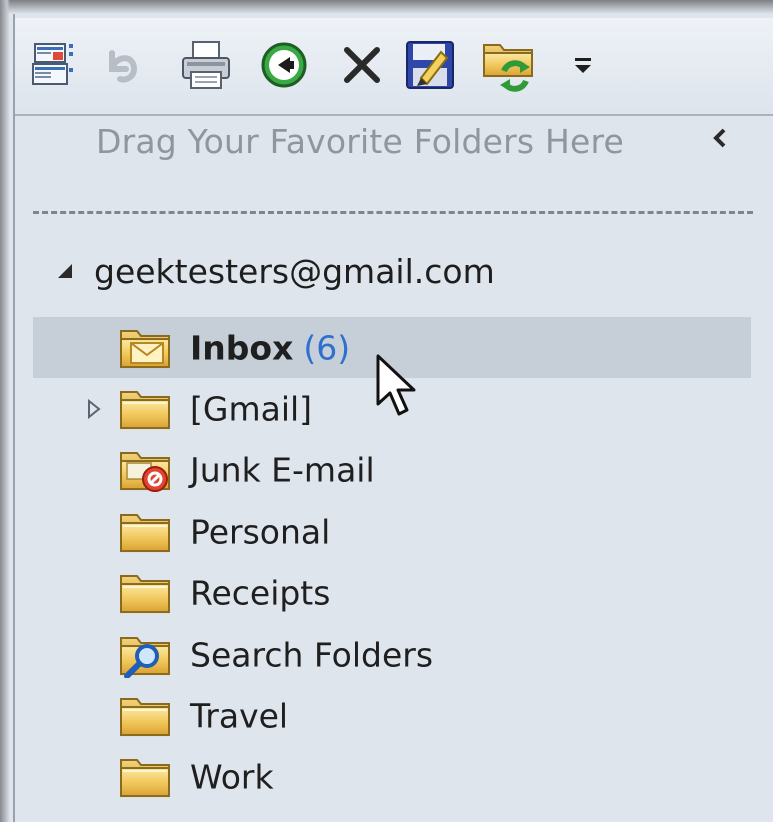 The height and width of the screenshot is (822, 773). What do you see at coordinates (270, 348) in the screenshot?
I see `folder-label-inbox: Inbox (6)` at bounding box center [270, 348].